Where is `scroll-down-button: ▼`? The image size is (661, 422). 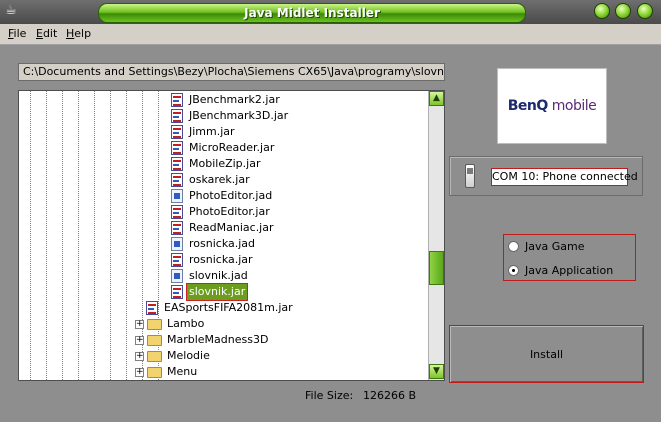 scroll-down-button: ▼ is located at coordinates (436, 371).